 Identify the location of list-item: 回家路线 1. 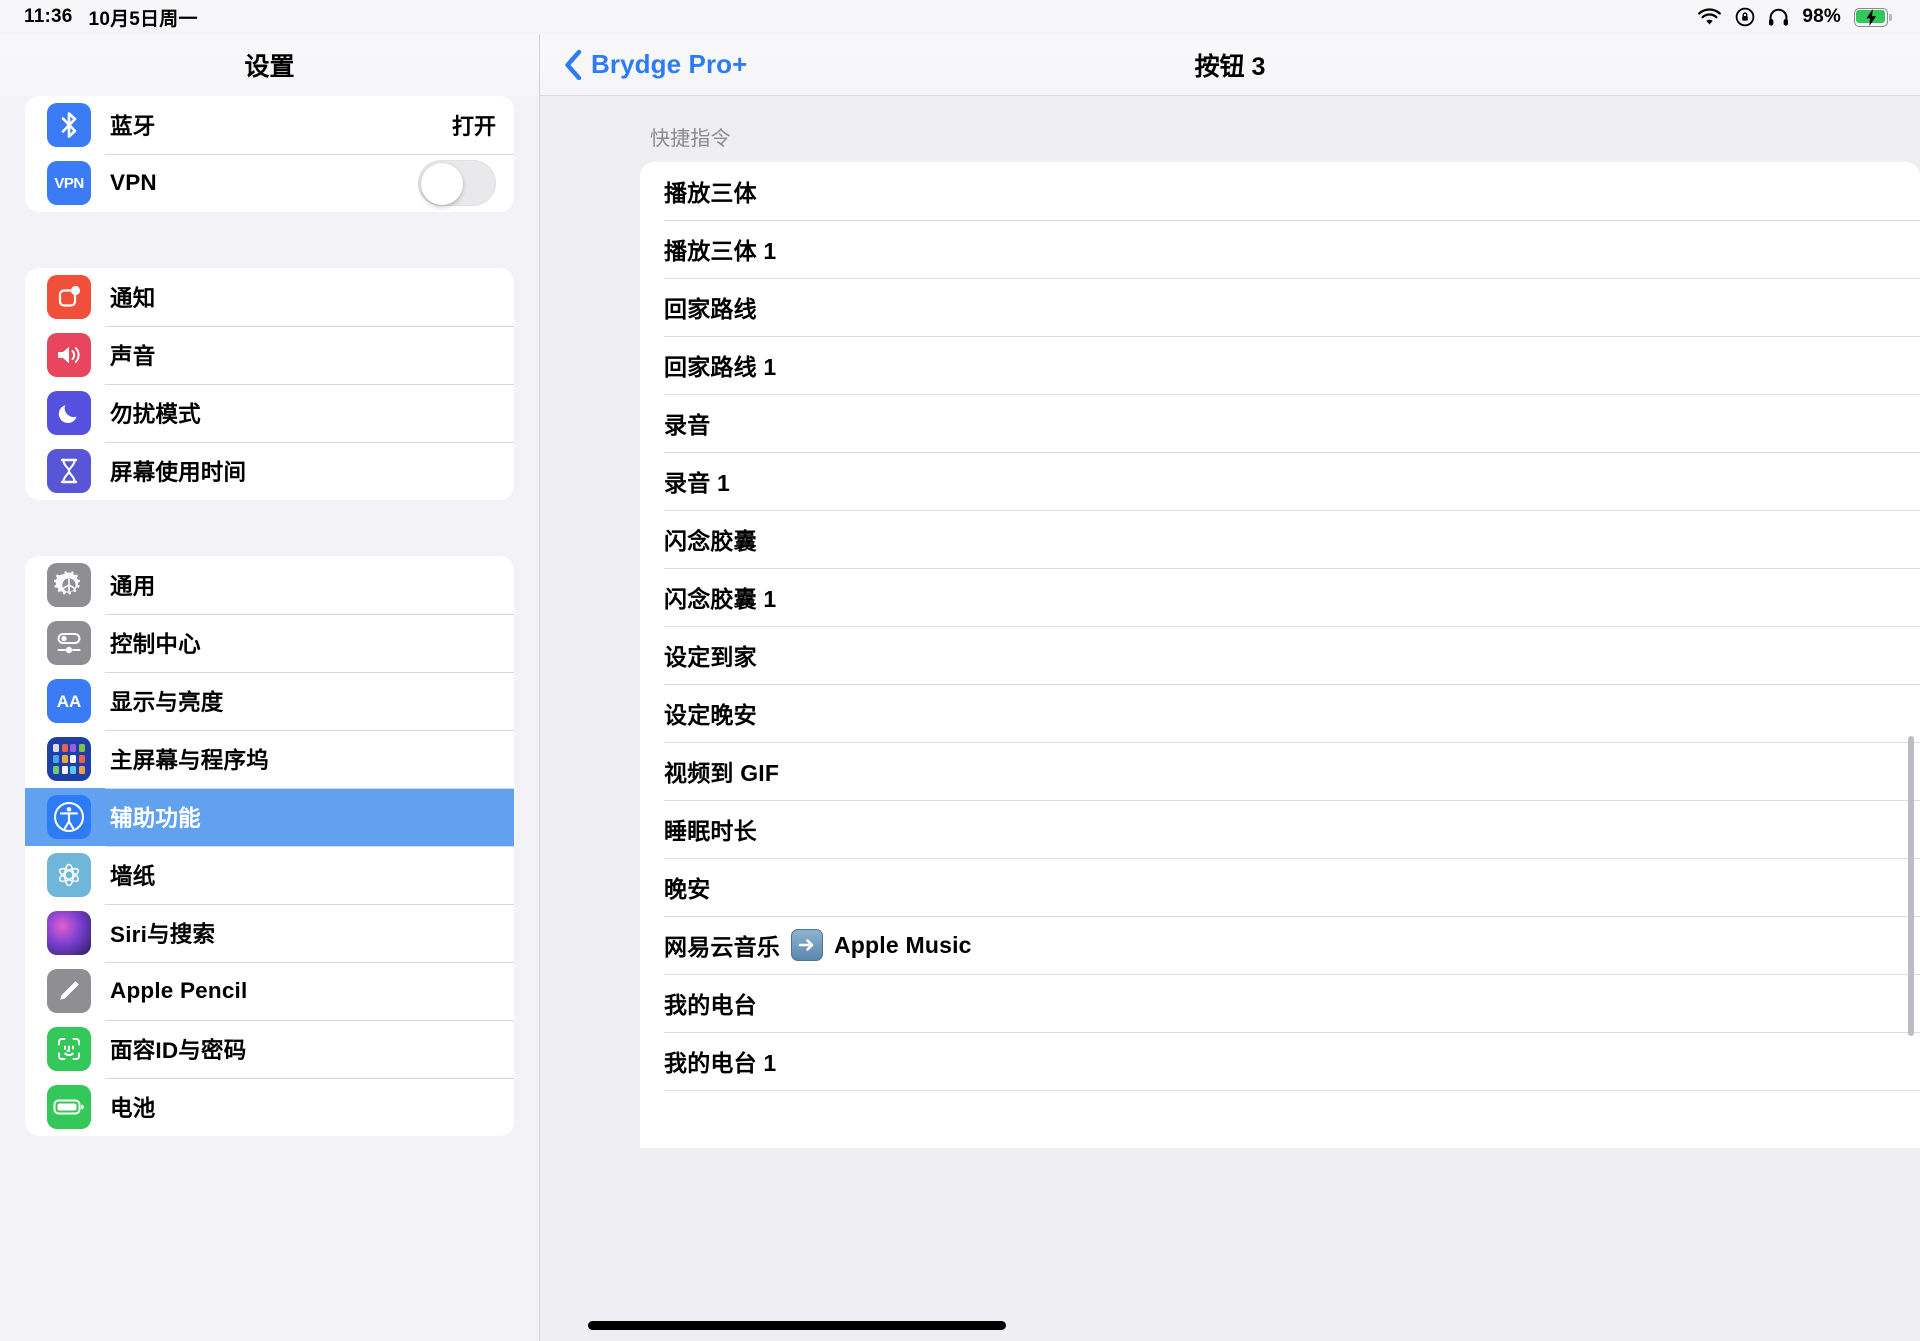
(1280, 365).